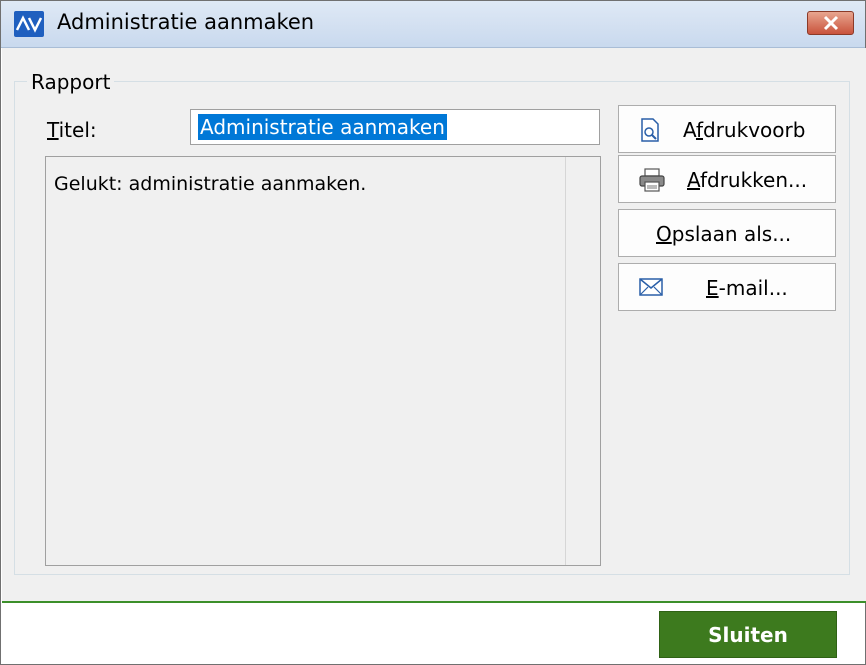 This screenshot has width=866, height=665. Describe the element at coordinates (712, 288) in the screenshot. I see `email-label-accel: E` at that location.